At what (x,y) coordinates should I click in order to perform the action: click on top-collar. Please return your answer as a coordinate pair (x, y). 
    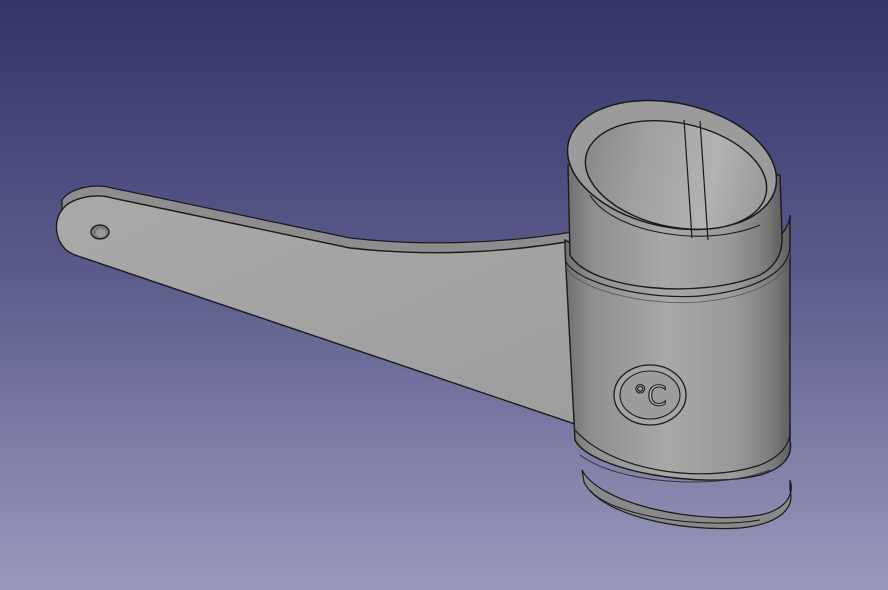
    Looking at the image, I should click on (674, 194).